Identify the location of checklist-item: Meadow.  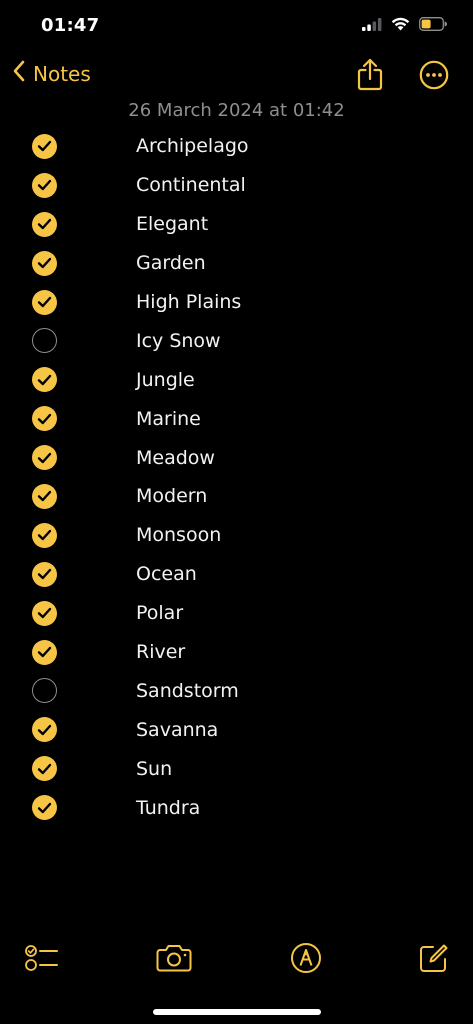
(236, 457).